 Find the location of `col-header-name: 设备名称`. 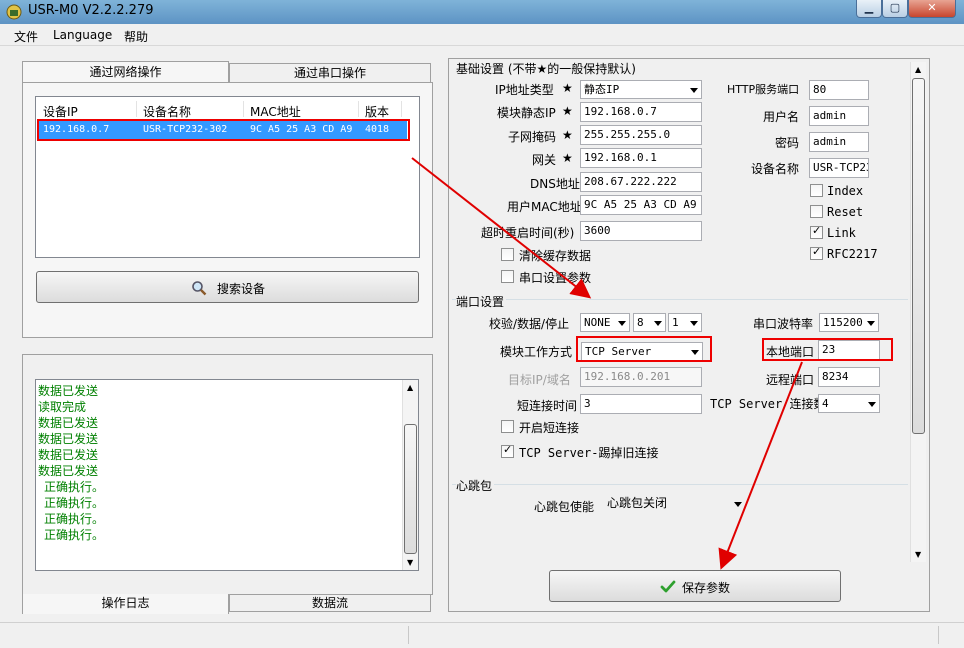

col-header-name: 设备名称 is located at coordinates (167, 111).